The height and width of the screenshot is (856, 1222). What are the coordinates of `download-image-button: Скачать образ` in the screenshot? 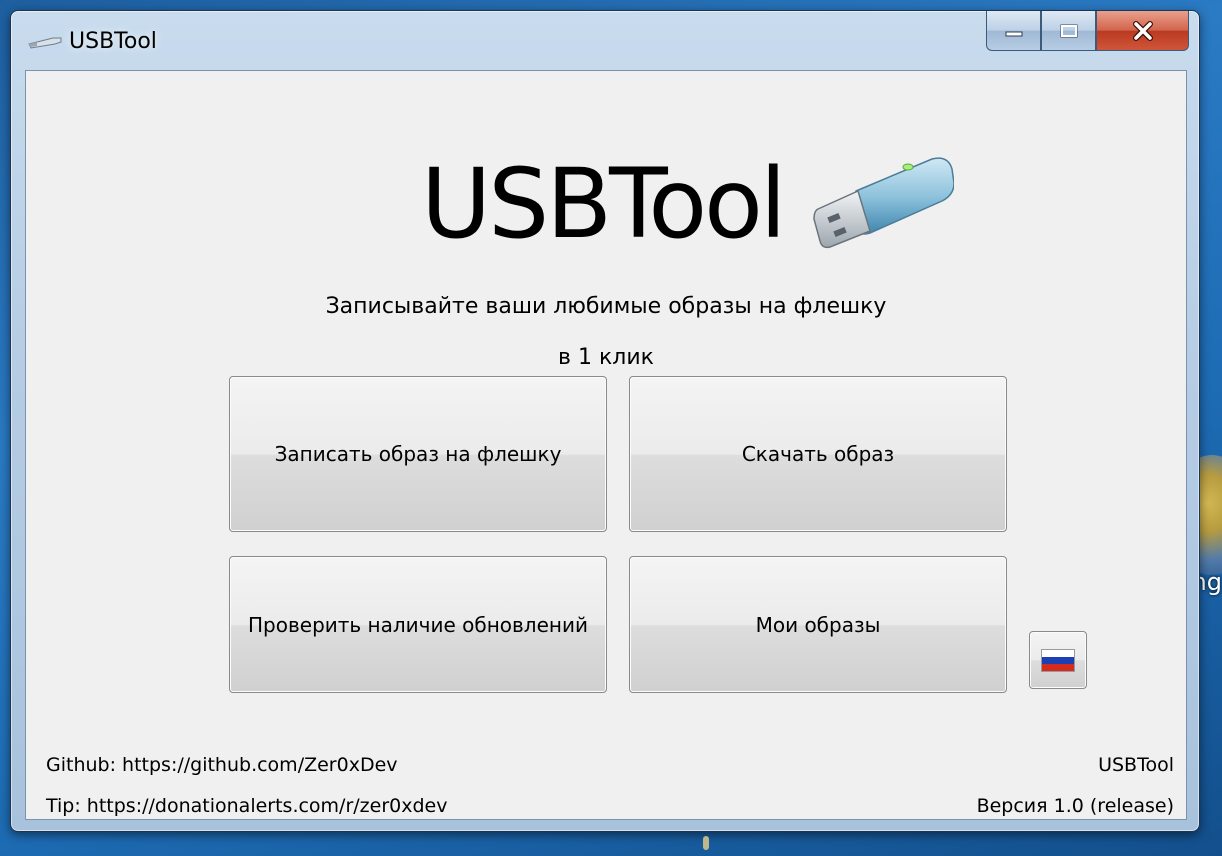 It's located at (818, 454).